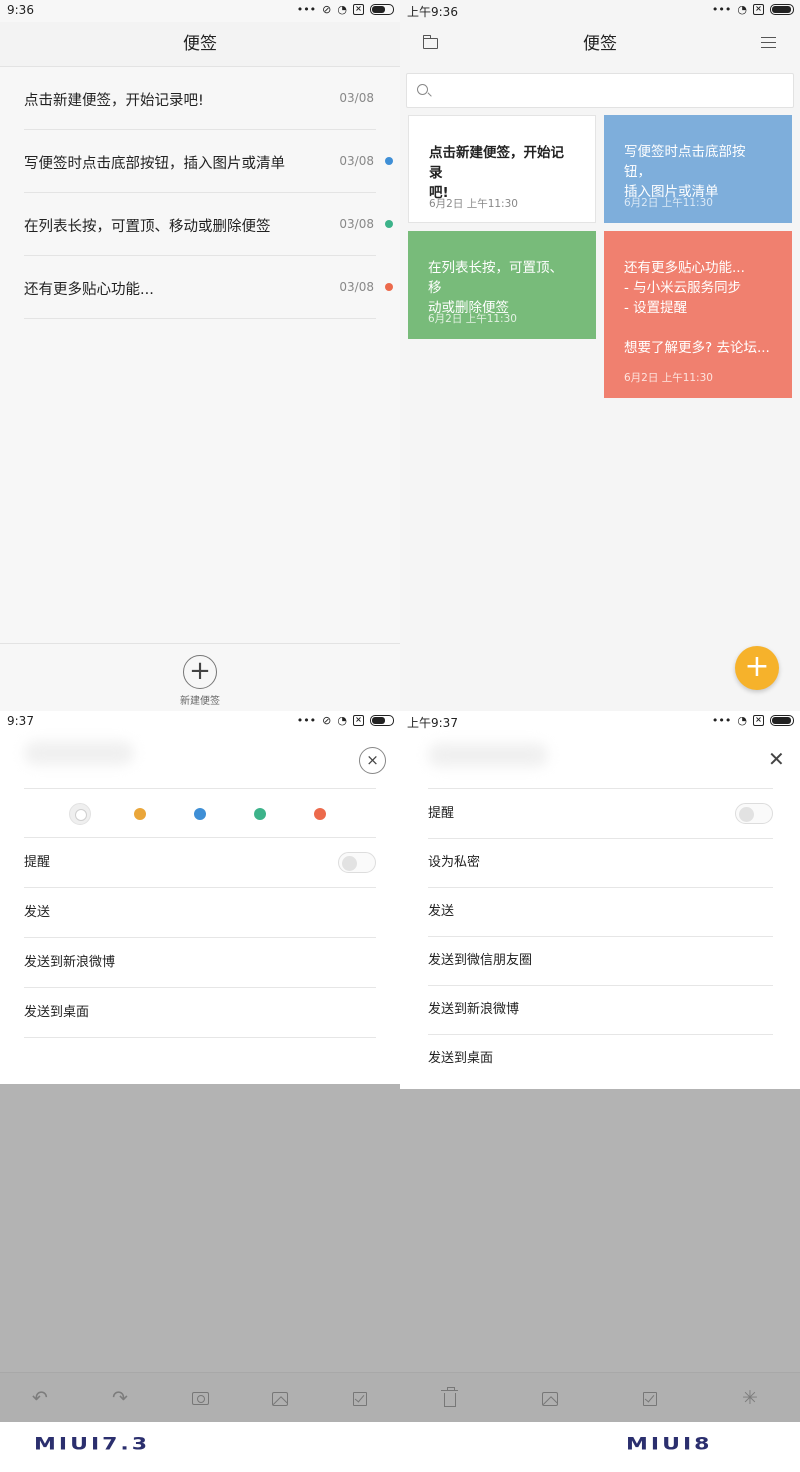  I want to click on list-item: 写便签时点击底部按钮，插入图片或清单 03/08, so click(208, 161).